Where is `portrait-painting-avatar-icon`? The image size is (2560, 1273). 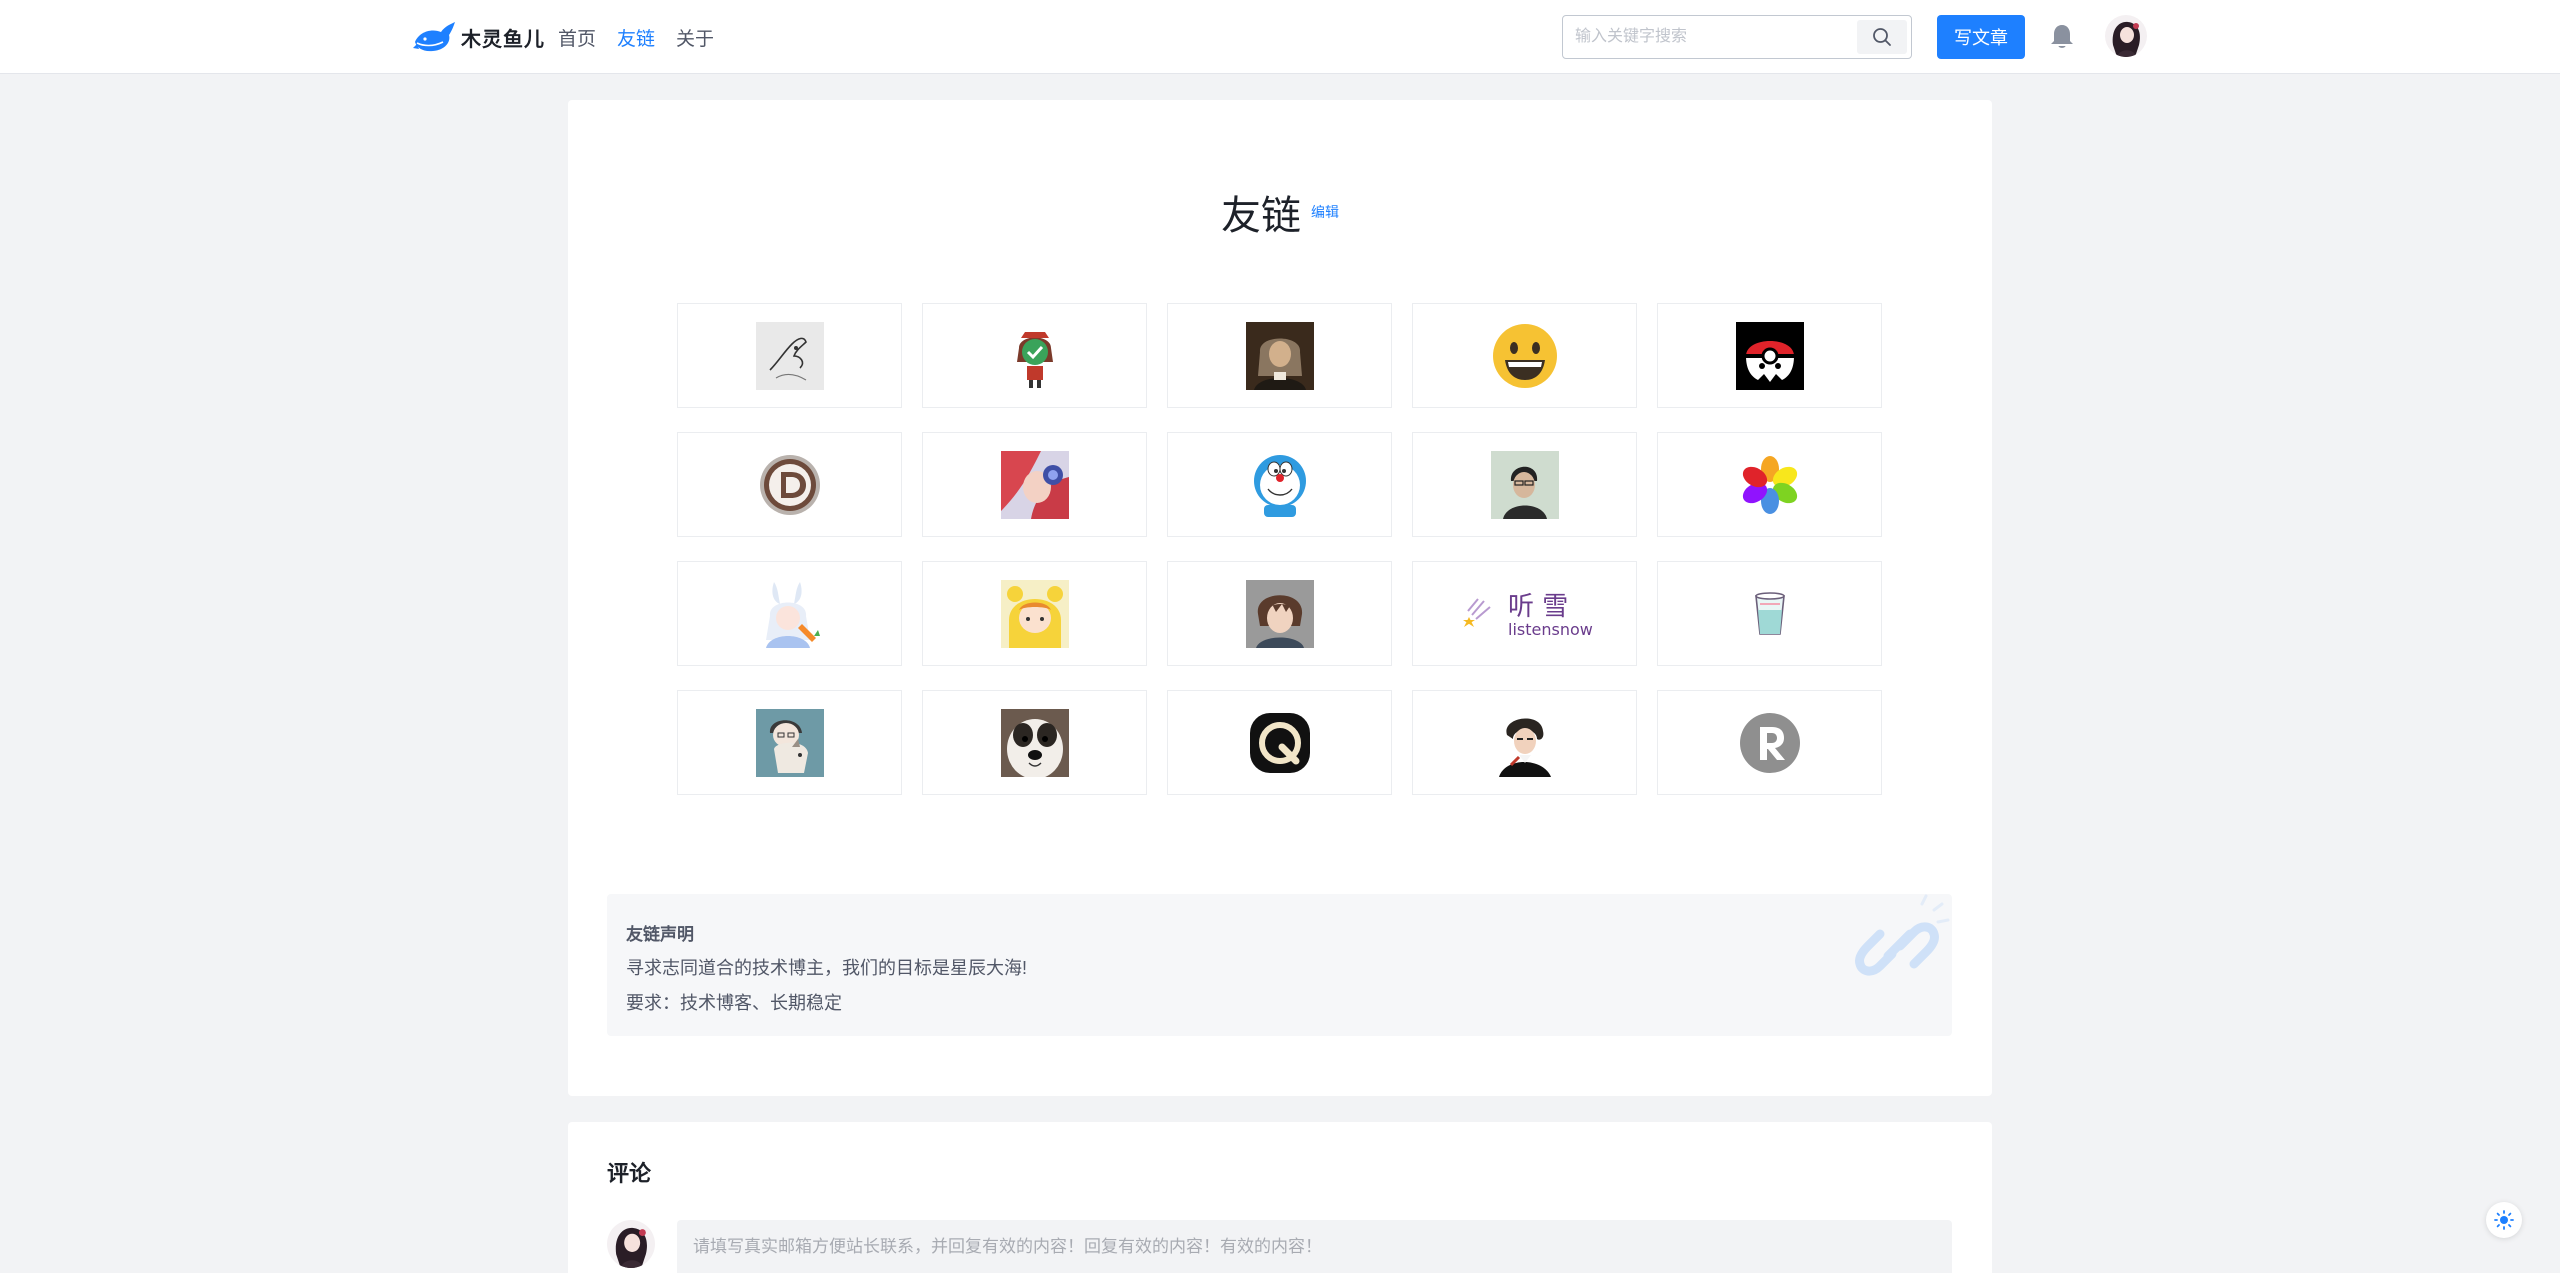
portrait-painting-avatar-icon is located at coordinates (1279, 355).